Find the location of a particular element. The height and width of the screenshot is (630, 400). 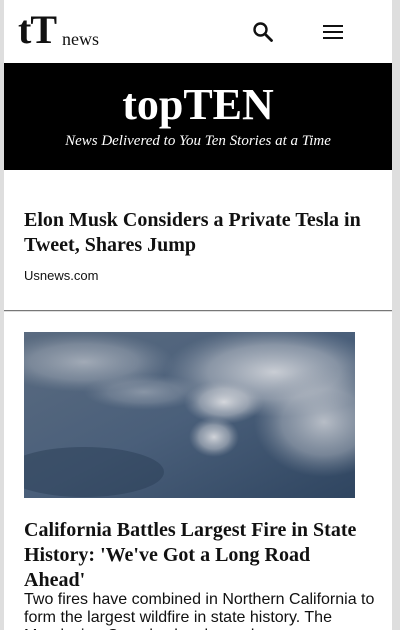

banner-title: topTEN is located at coordinates (198, 104).